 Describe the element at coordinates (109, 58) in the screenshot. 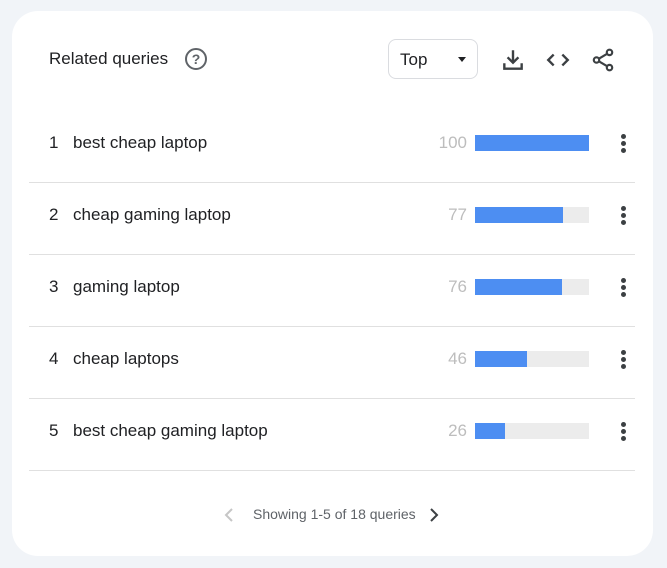

I see `card-title: Related queries` at that location.